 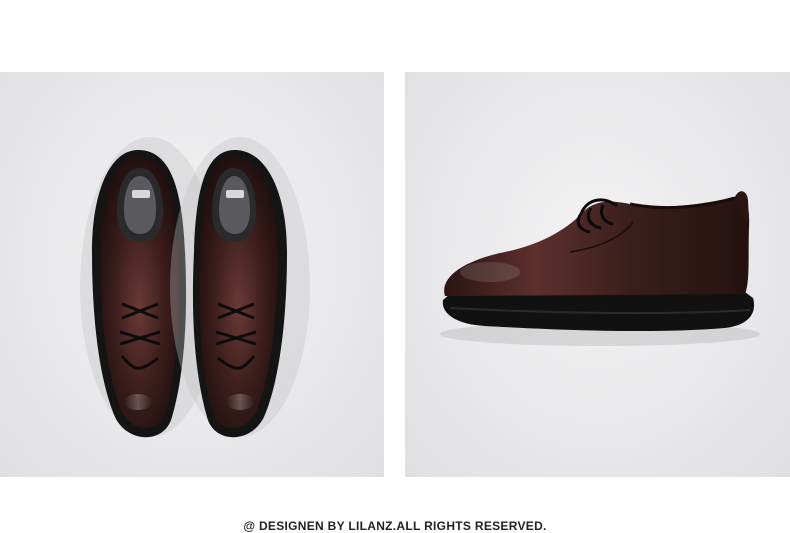 I want to click on left-shoe-toe-shine, so click(x=138, y=402).